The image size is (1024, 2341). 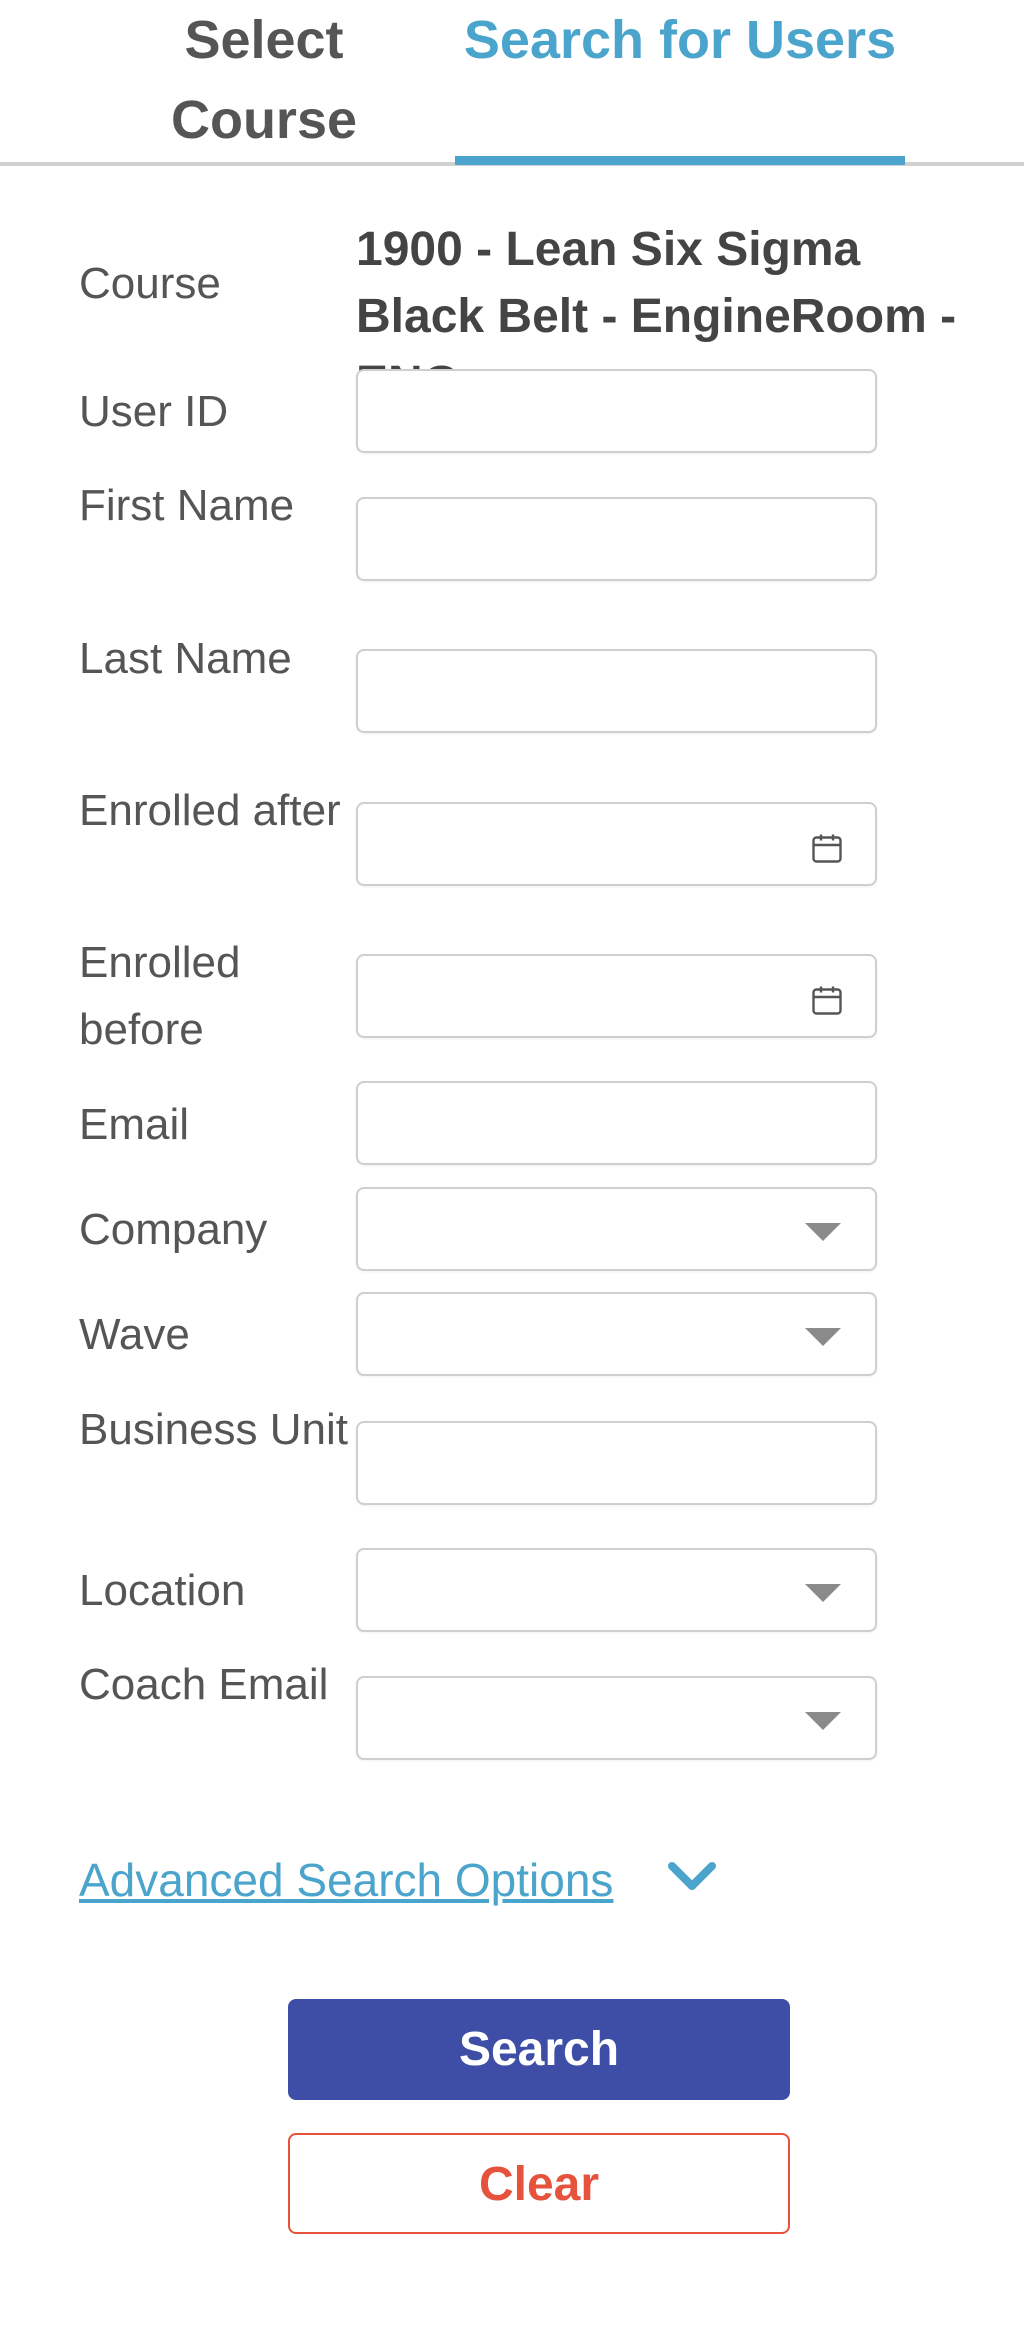 I want to click on user-id-field, so click(x=616, y=411).